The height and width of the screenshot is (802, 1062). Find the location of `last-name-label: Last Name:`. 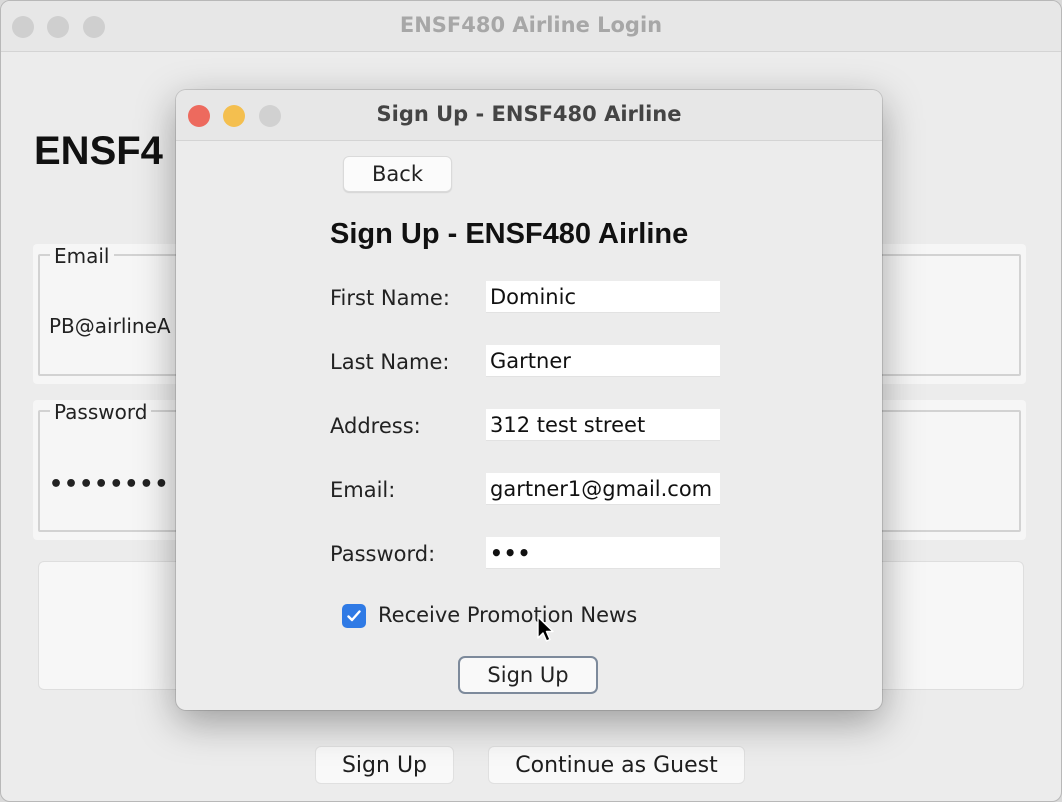

last-name-label: Last Name: is located at coordinates (390, 362).